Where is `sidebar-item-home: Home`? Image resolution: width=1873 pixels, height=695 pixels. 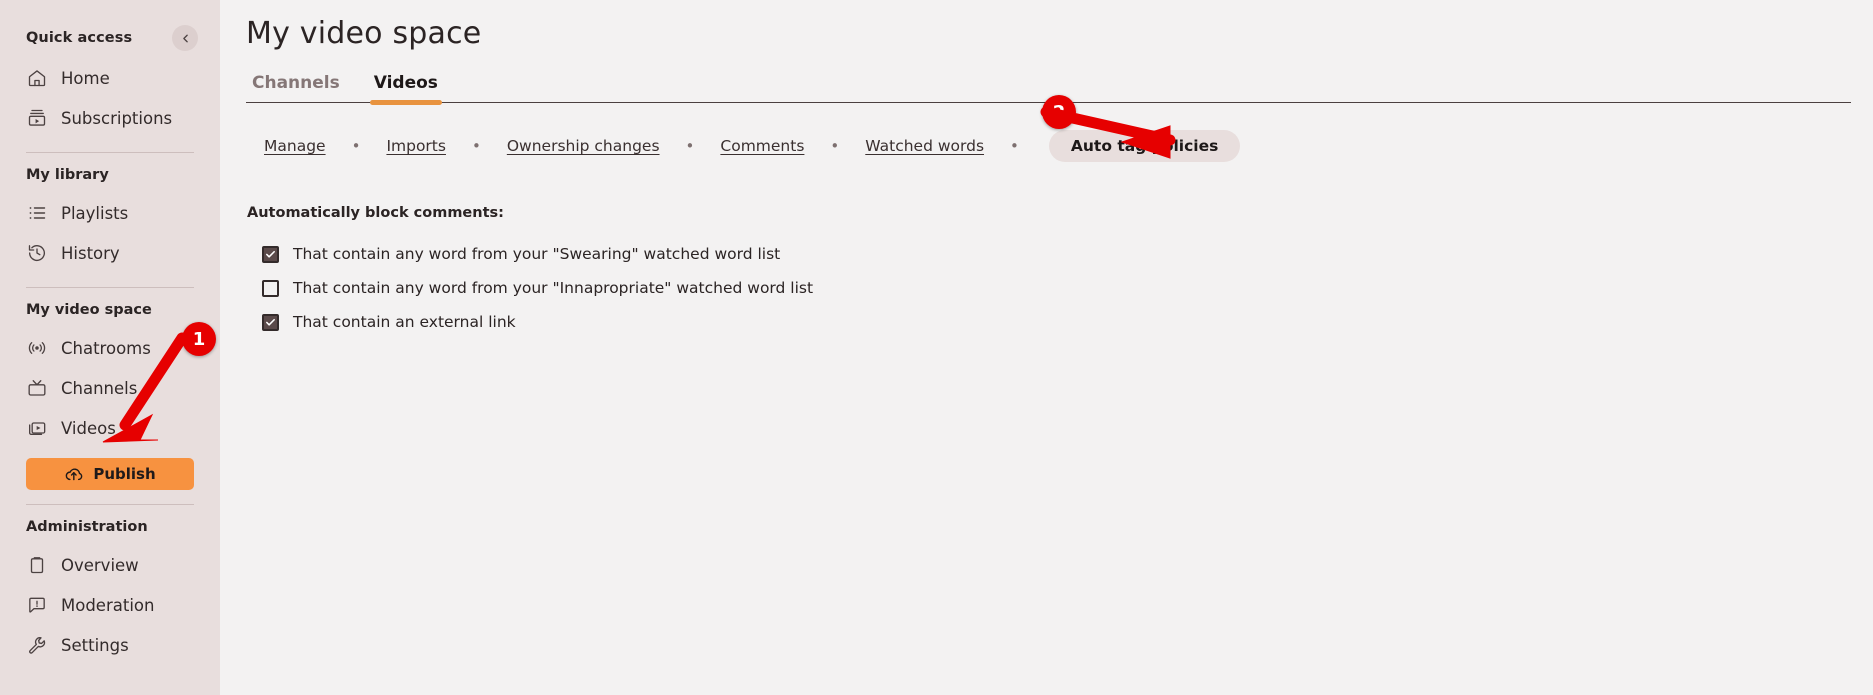
sidebar-item-home: Home is located at coordinates (110, 78).